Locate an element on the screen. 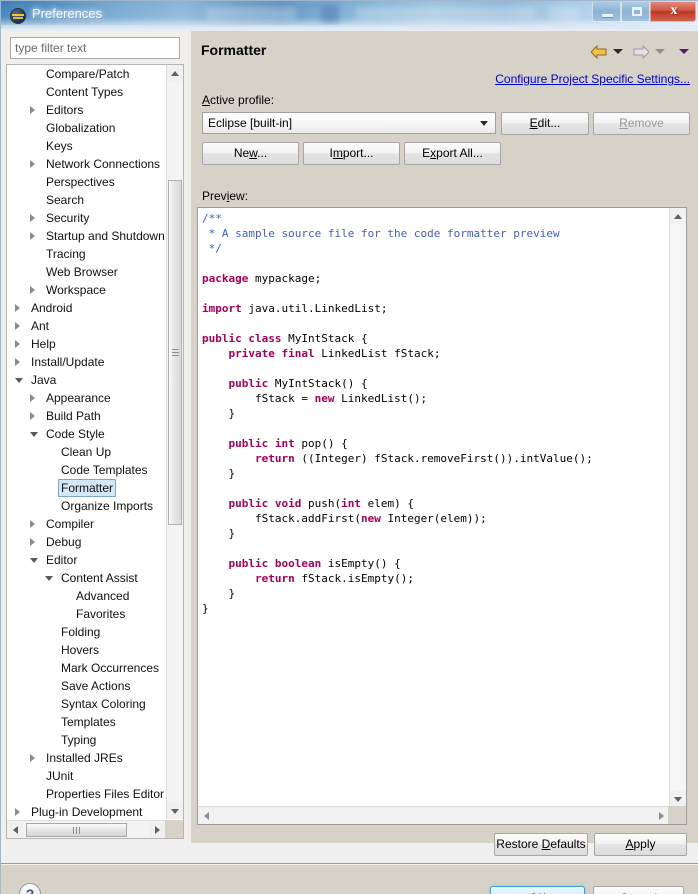  tree-vertical-scrollbar is located at coordinates (174, 442).